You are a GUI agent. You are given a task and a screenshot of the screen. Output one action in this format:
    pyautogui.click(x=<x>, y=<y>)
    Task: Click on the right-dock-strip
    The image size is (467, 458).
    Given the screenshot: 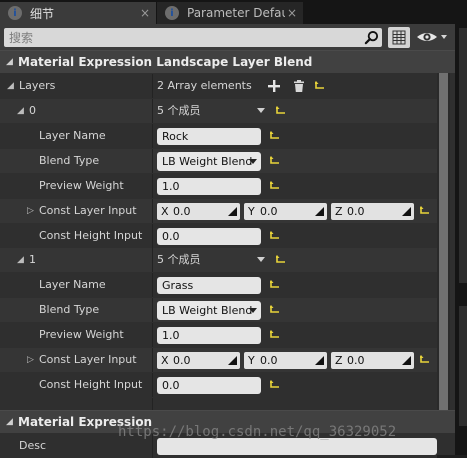 What is the action you would take?
    pyautogui.click(x=461, y=239)
    